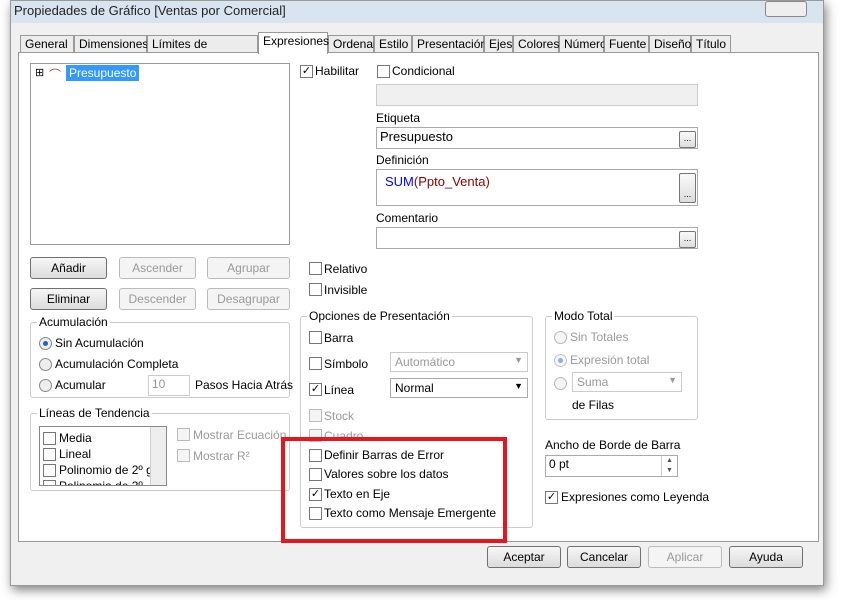  I want to click on trendline-item: Polinomio de 3º, so click(93, 482).